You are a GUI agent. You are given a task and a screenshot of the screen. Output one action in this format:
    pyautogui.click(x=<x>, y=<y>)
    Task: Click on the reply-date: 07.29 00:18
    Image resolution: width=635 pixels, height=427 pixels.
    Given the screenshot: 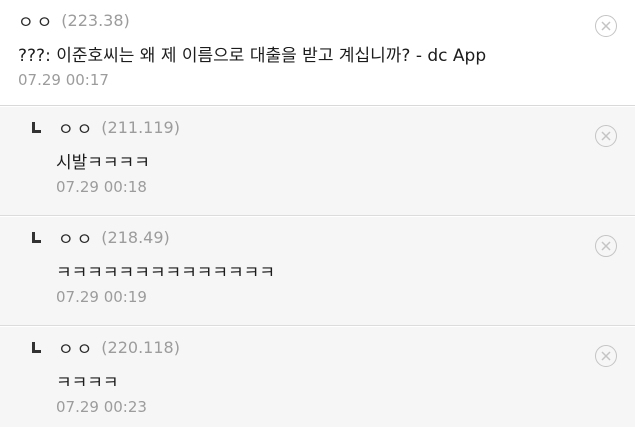 What is the action you would take?
    pyautogui.click(x=101, y=187)
    